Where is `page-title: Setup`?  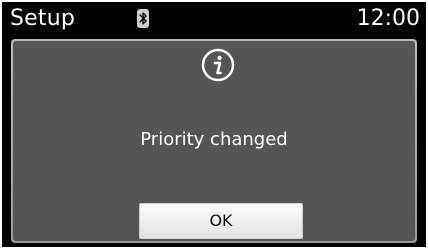
page-title: Setup is located at coordinates (43, 18).